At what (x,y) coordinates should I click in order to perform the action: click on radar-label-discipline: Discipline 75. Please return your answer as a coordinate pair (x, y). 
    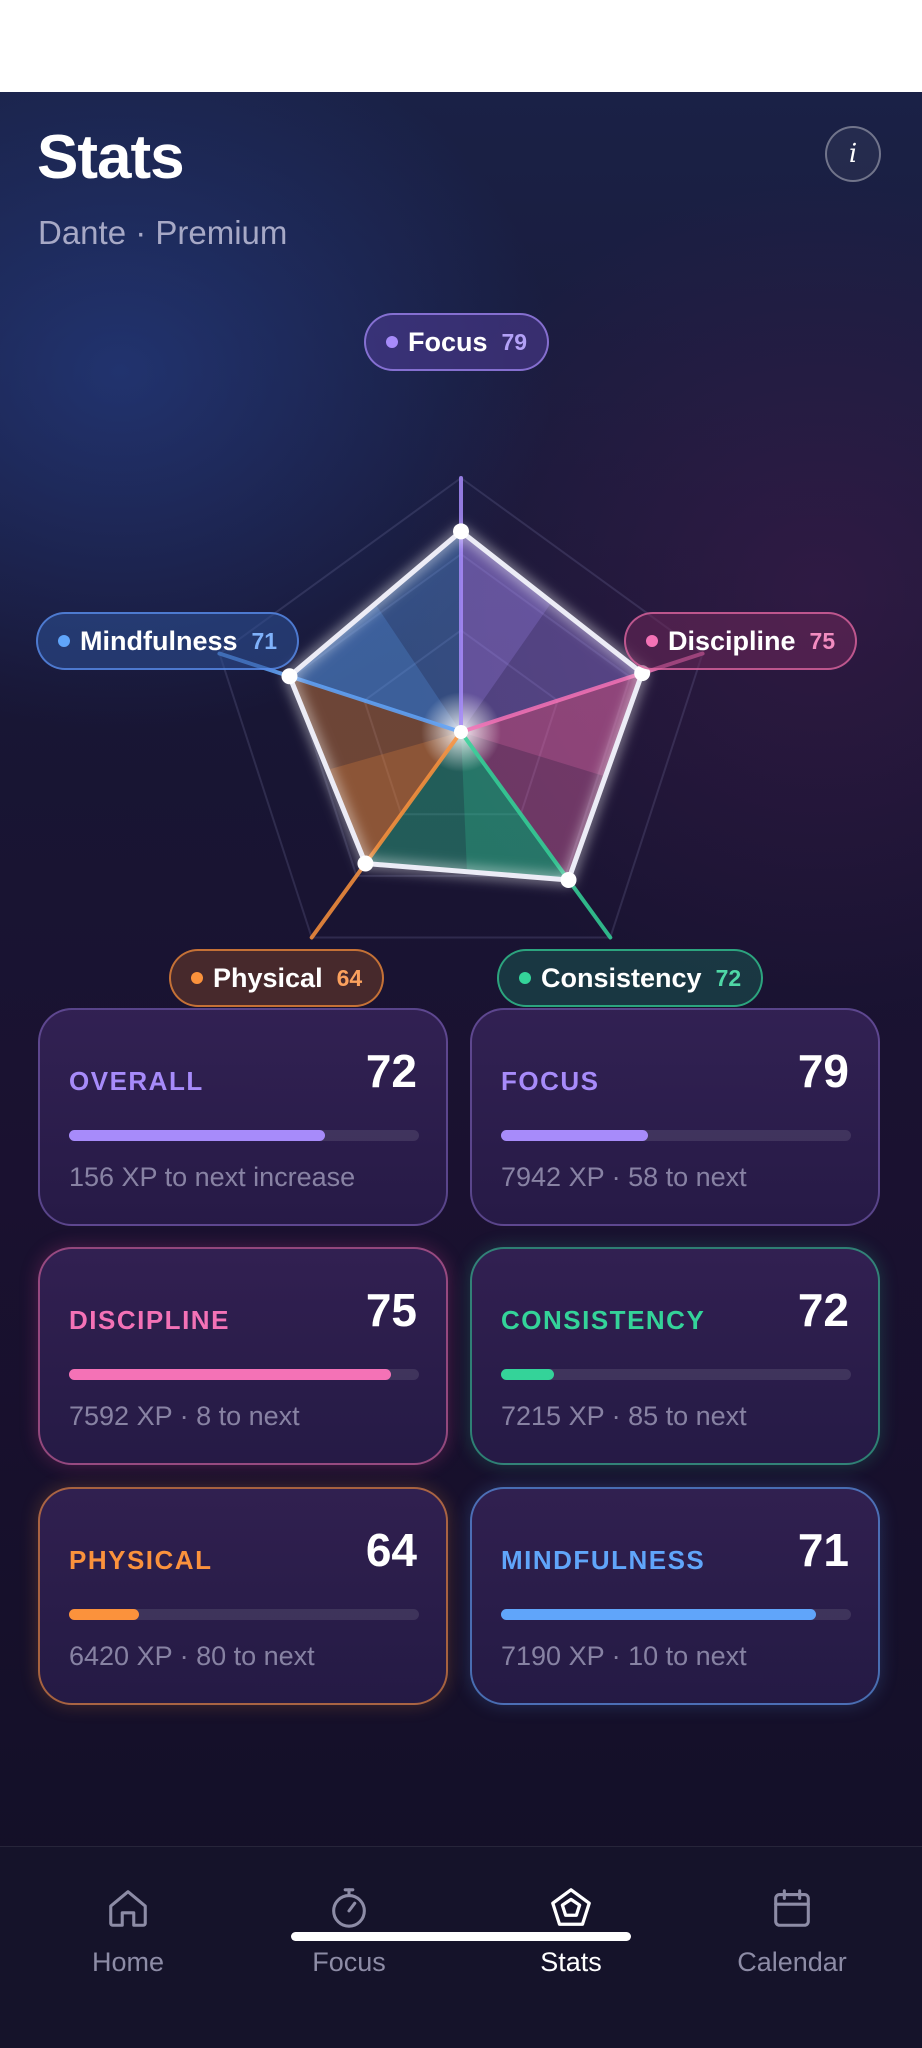
    Looking at the image, I should click on (741, 641).